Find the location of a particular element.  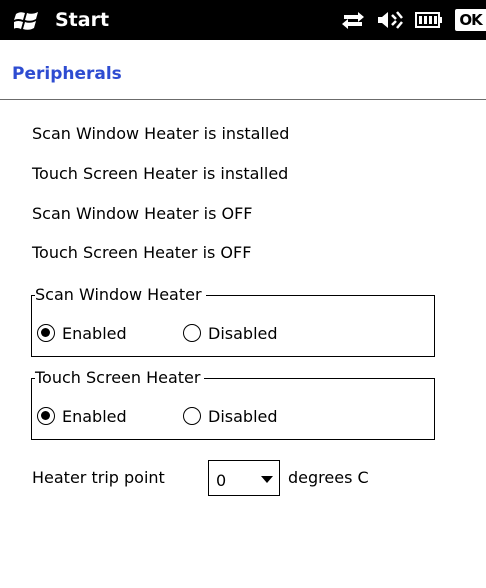

page-header: Peripherals is located at coordinates (243, 70).